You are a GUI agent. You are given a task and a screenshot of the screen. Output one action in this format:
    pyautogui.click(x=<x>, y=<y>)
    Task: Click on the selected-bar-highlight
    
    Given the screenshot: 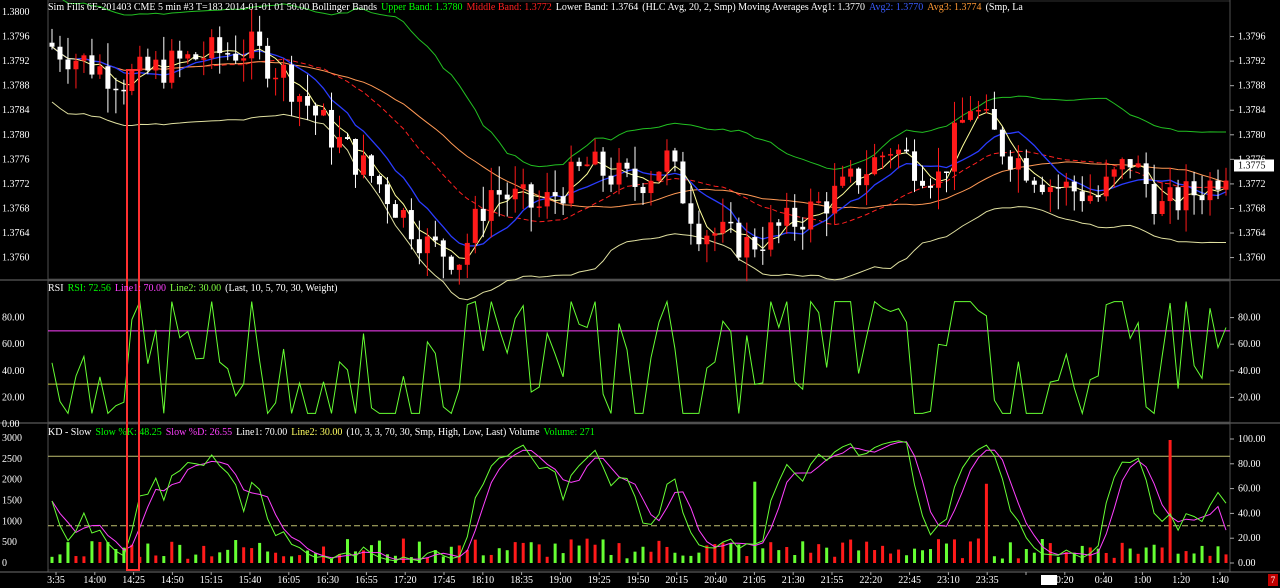 What is the action you would take?
    pyautogui.click(x=133, y=320)
    